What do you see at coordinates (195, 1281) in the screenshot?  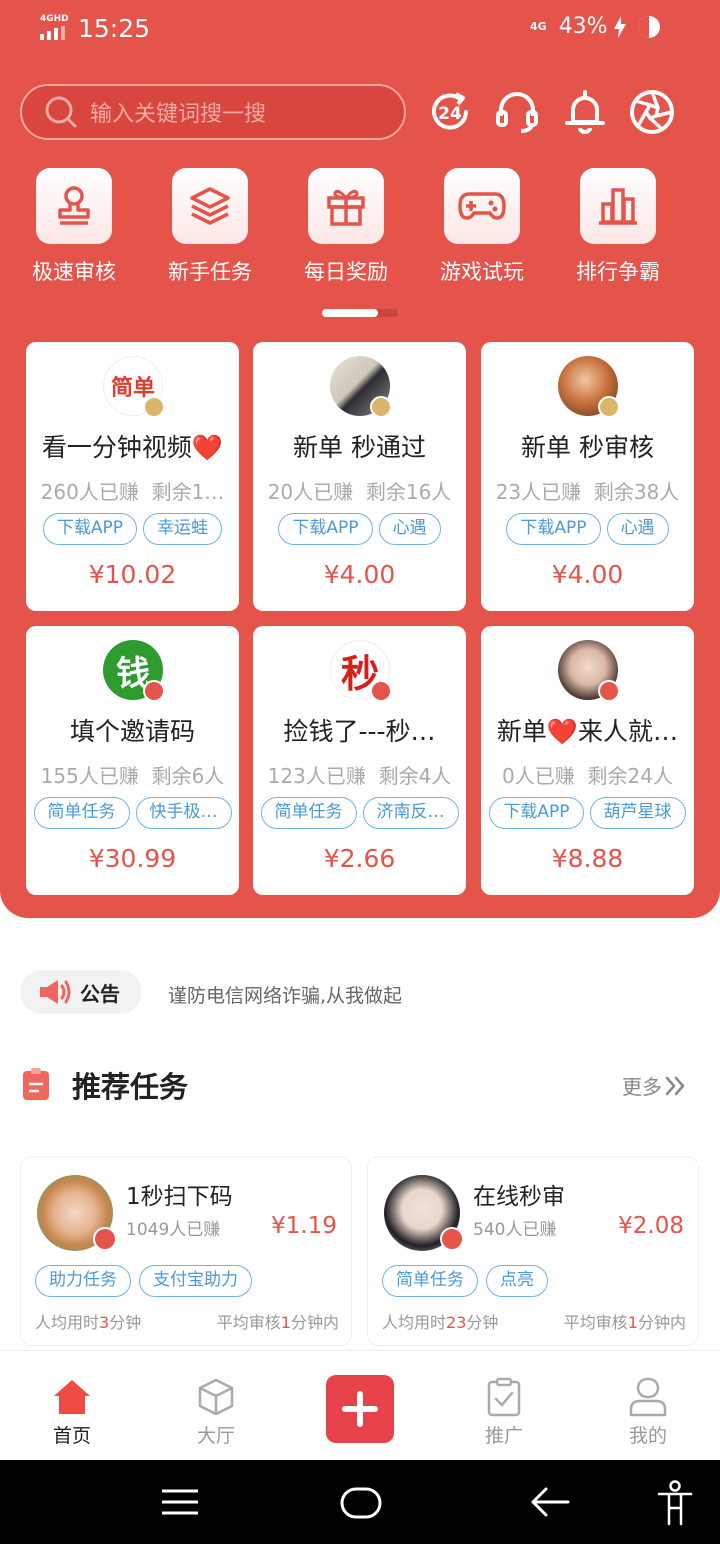 I see `tag: 支付宝助力` at bounding box center [195, 1281].